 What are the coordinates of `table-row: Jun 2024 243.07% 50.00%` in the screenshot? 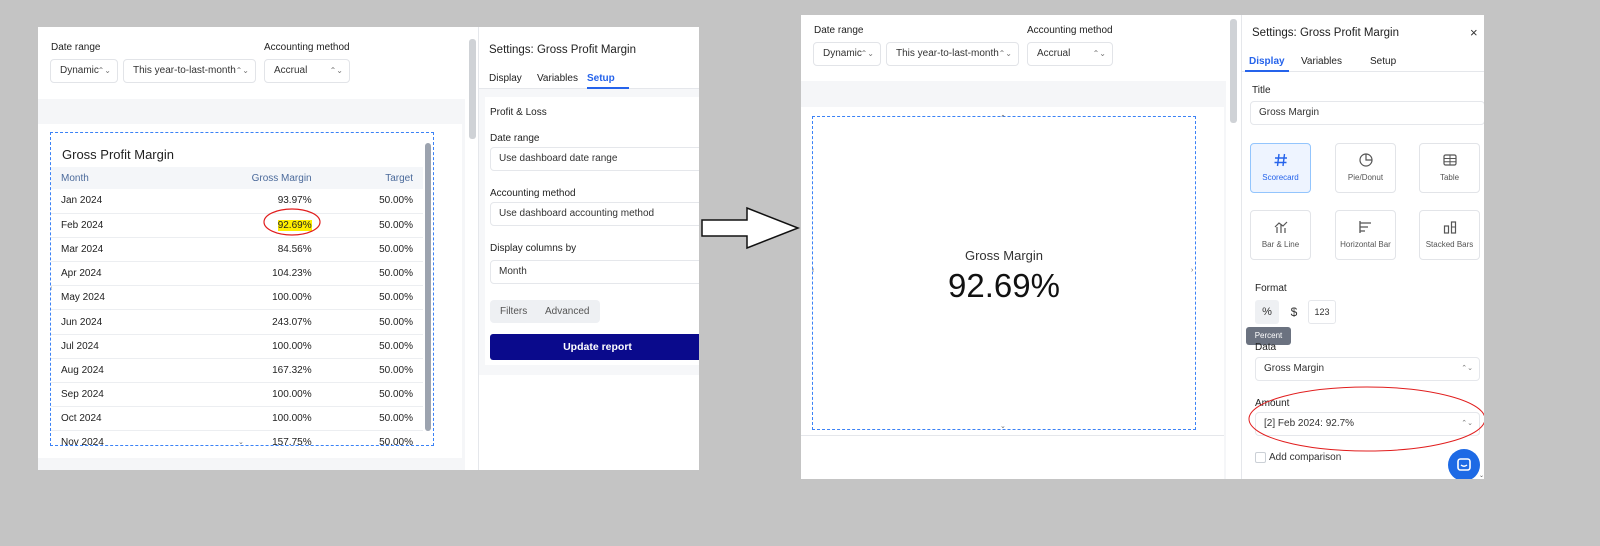 It's located at (237, 322).